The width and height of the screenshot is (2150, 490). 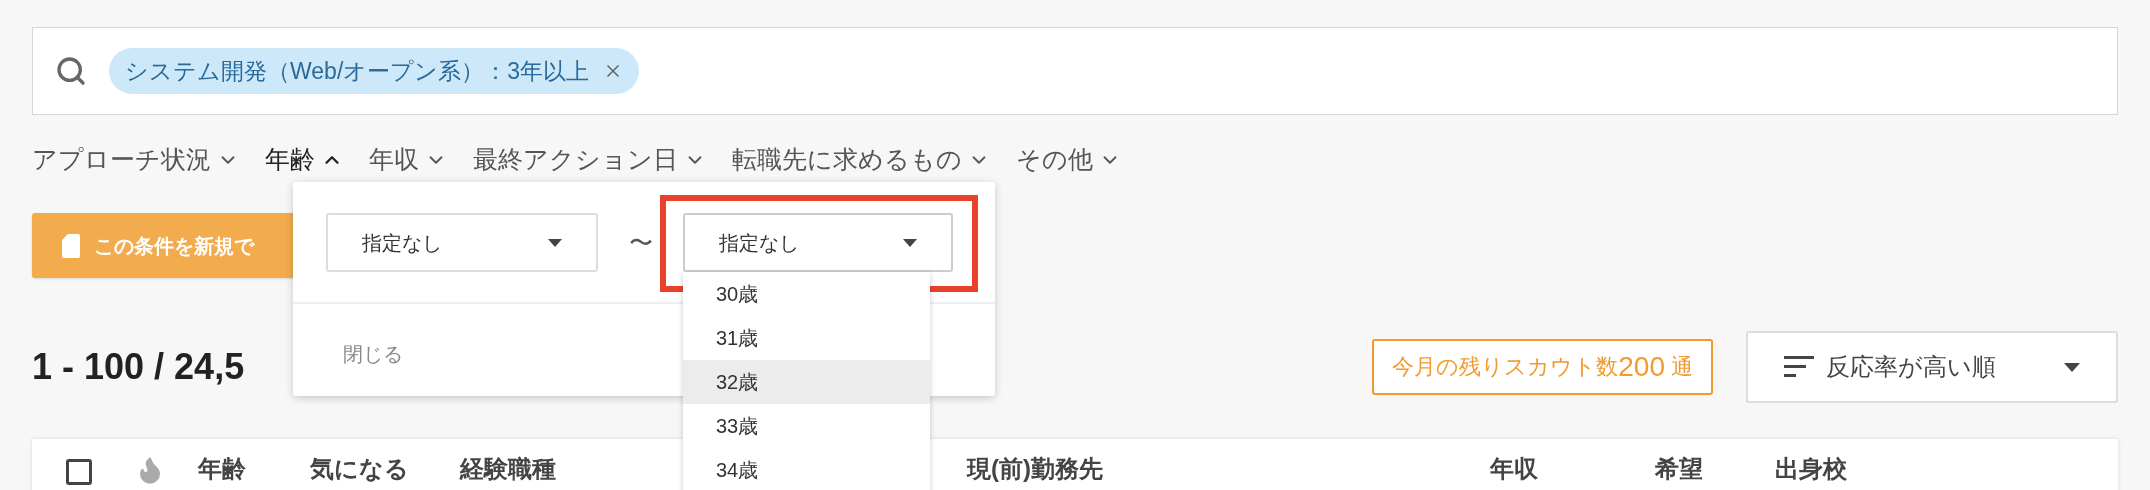 I want to click on filter-dropdown: 年齢, so click(x=304, y=160).